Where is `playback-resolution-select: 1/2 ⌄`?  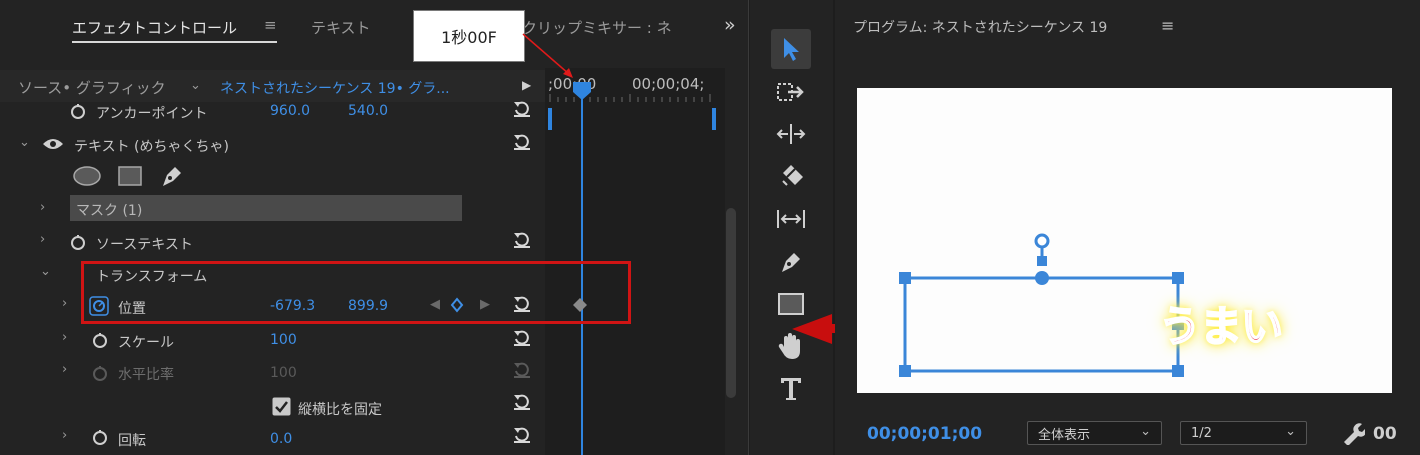
playback-resolution-select: 1/2 ⌄ is located at coordinates (1243, 433).